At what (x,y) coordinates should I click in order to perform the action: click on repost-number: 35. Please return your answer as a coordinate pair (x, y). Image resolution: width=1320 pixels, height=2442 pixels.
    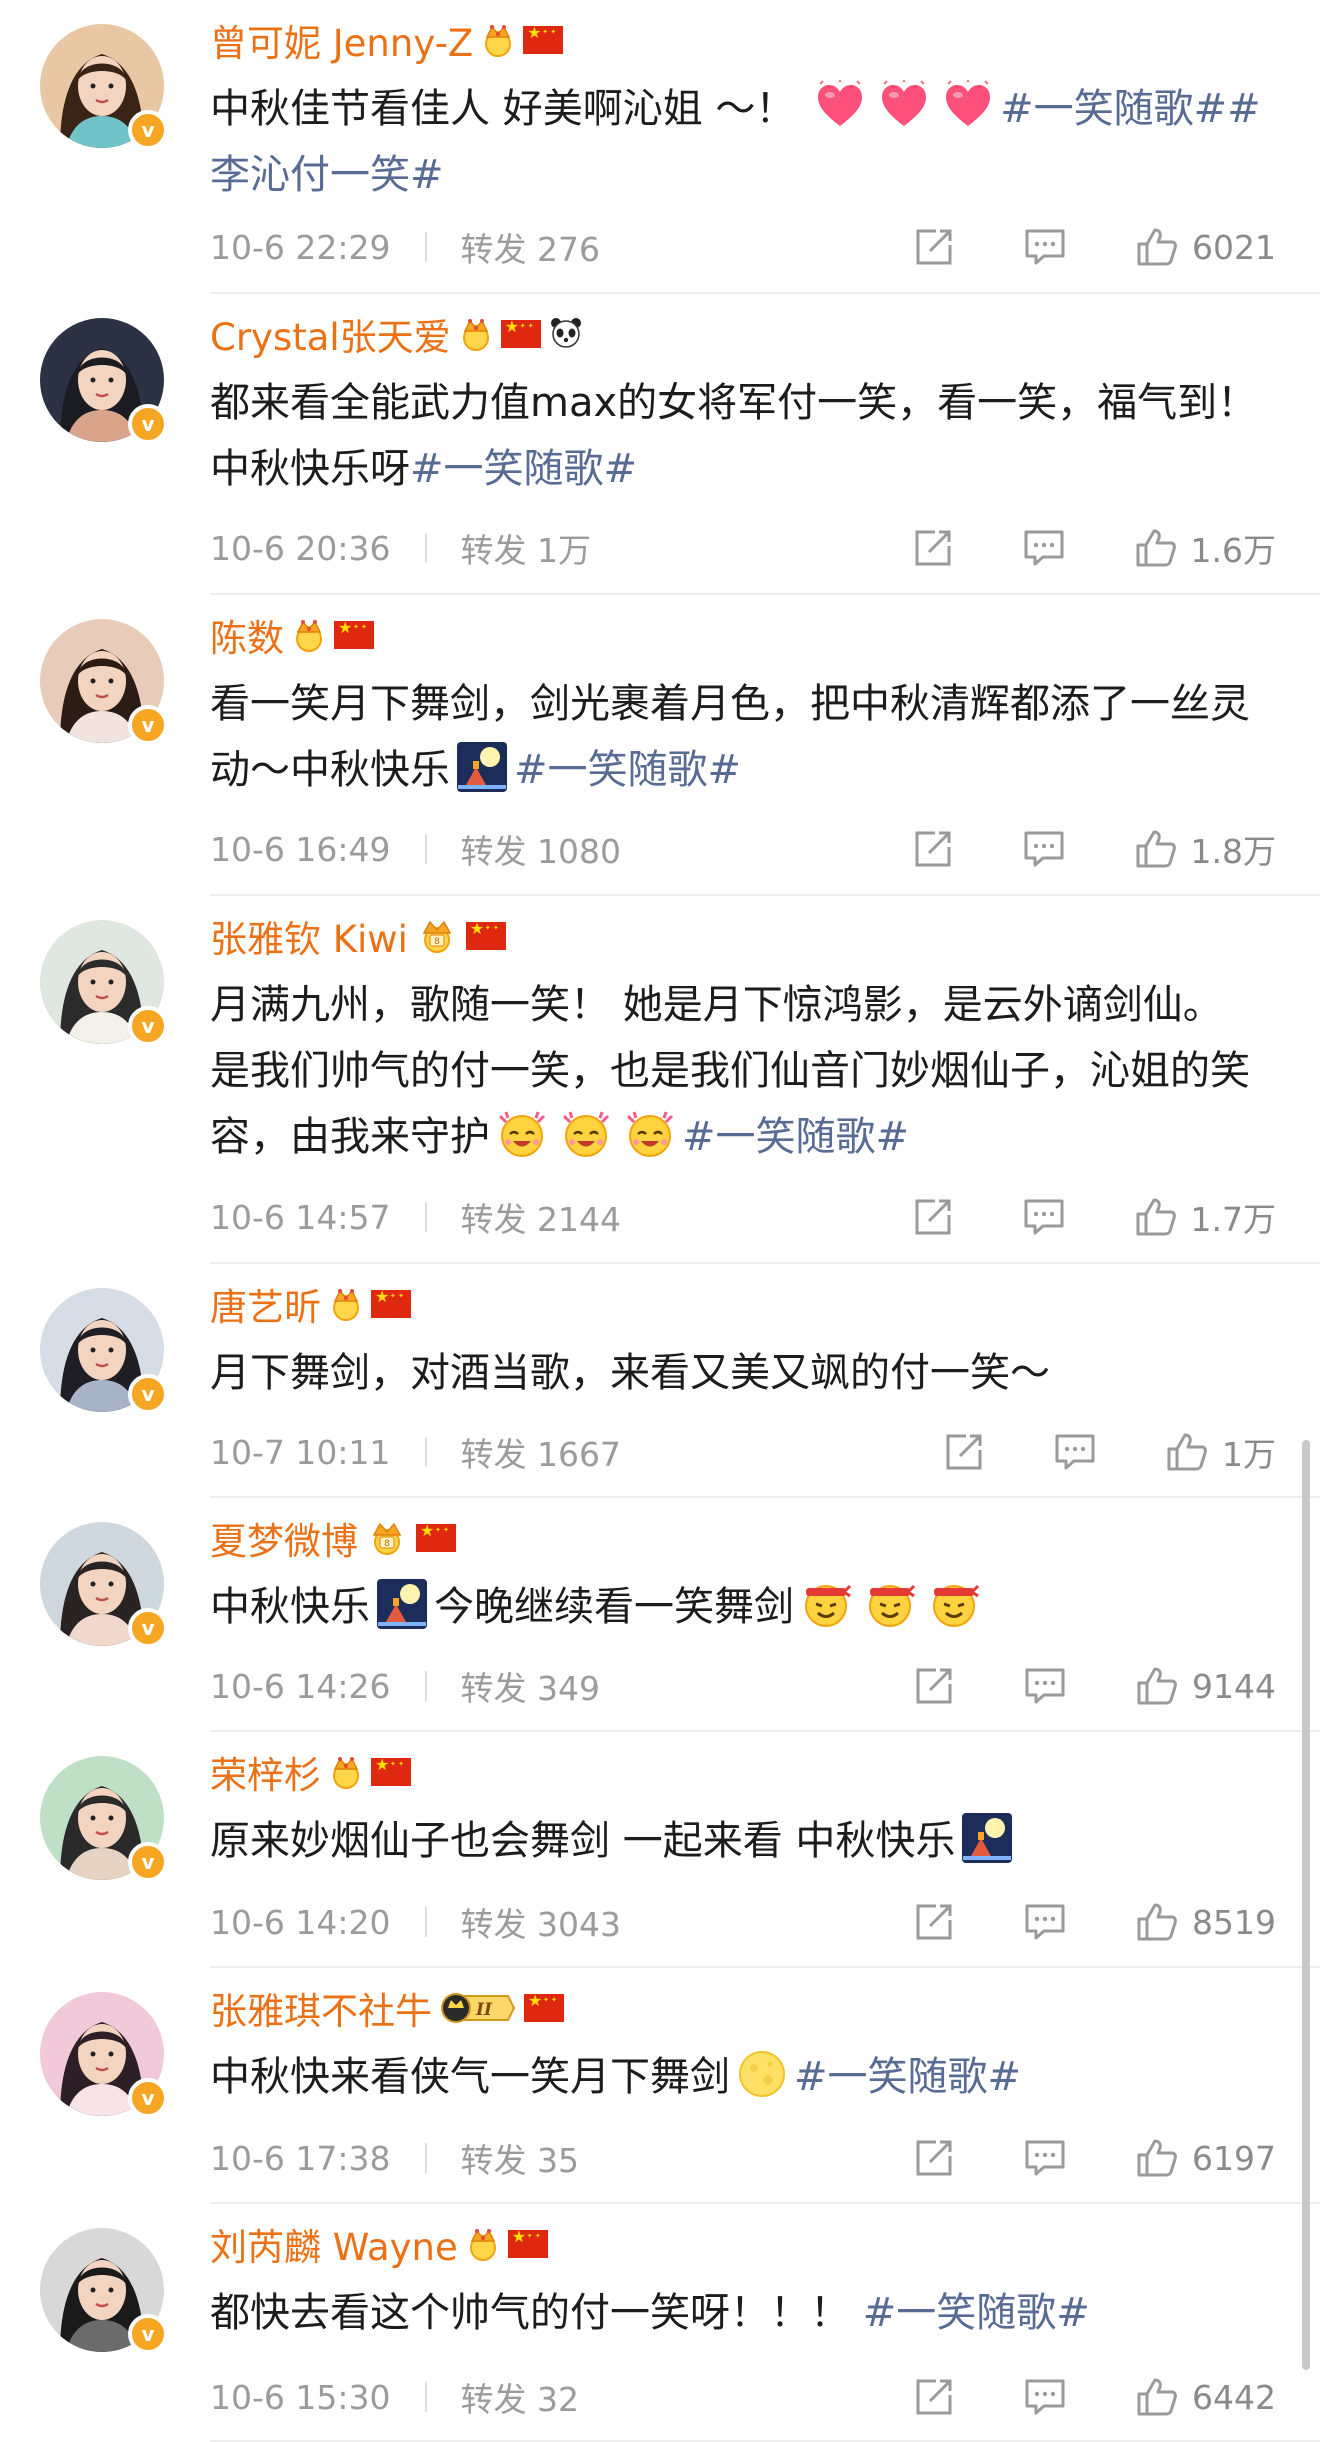
    Looking at the image, I should click on (558, 2160).